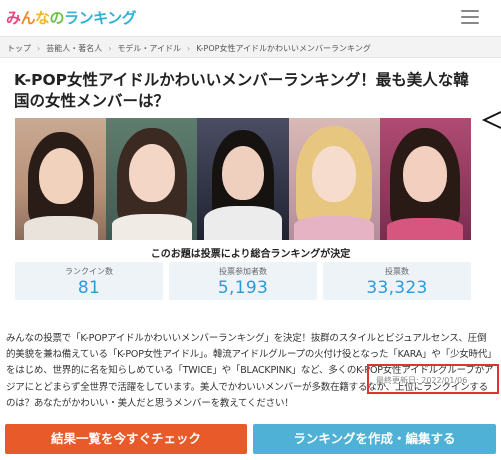 This screenshot has height=460, width=501. I want to click on create-ranking-button: ランキングを作成・編集する, so click(374, 439).